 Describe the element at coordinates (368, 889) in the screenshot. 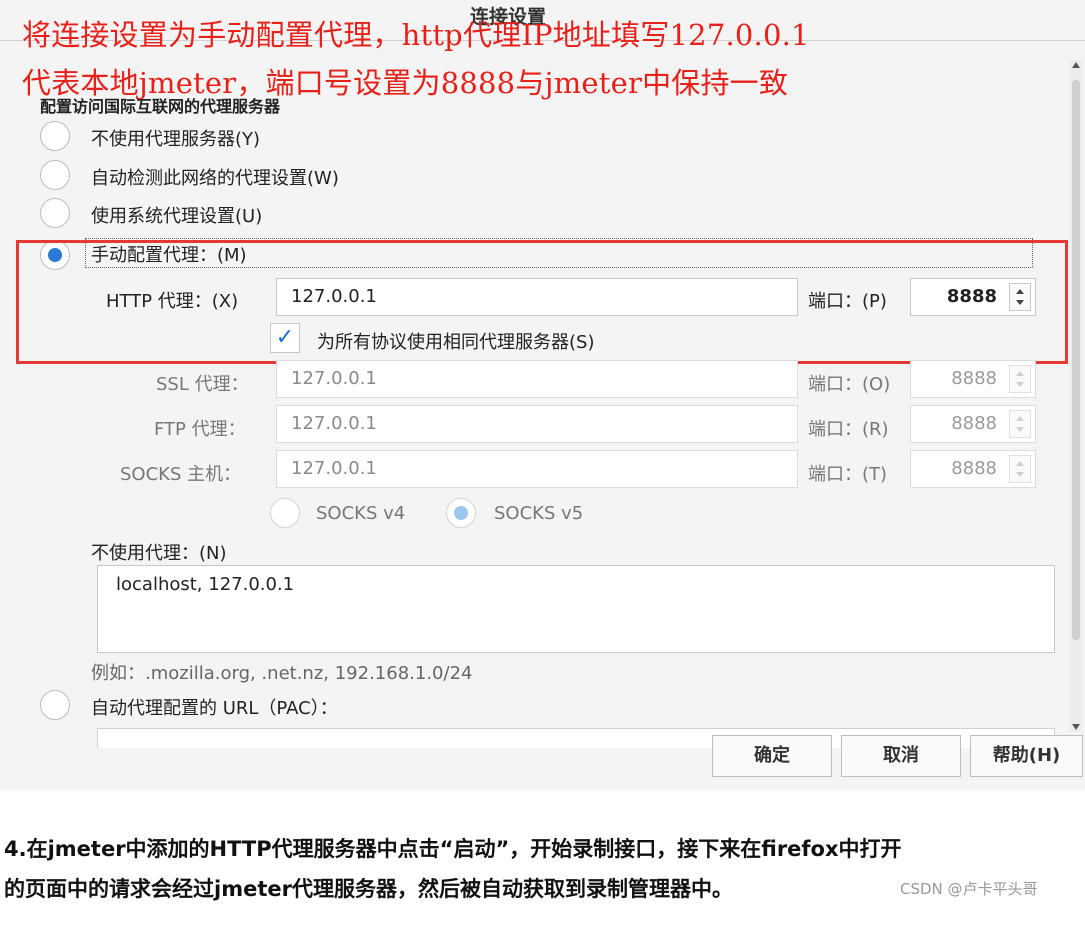

I see `caption-line-2: 的页面中的请求会经过jmeter代理服务器，然后被自动获取到录制管理器中。` at that location.